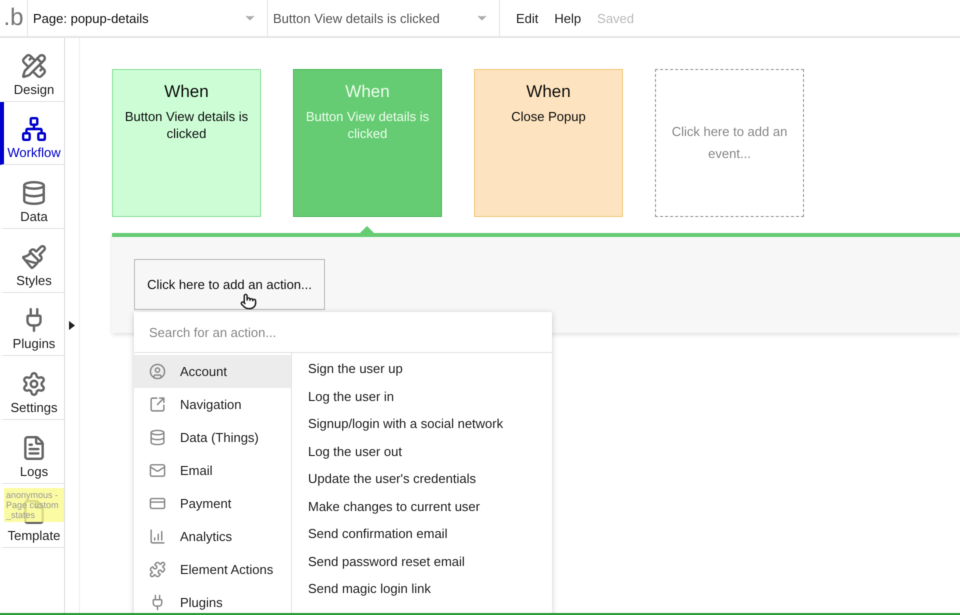 The width and height of the screenshot is (960, 615). Describe the element at coordinates (430, 506) in the screenshot. I see `action-item: Make changes to current user` at that location.